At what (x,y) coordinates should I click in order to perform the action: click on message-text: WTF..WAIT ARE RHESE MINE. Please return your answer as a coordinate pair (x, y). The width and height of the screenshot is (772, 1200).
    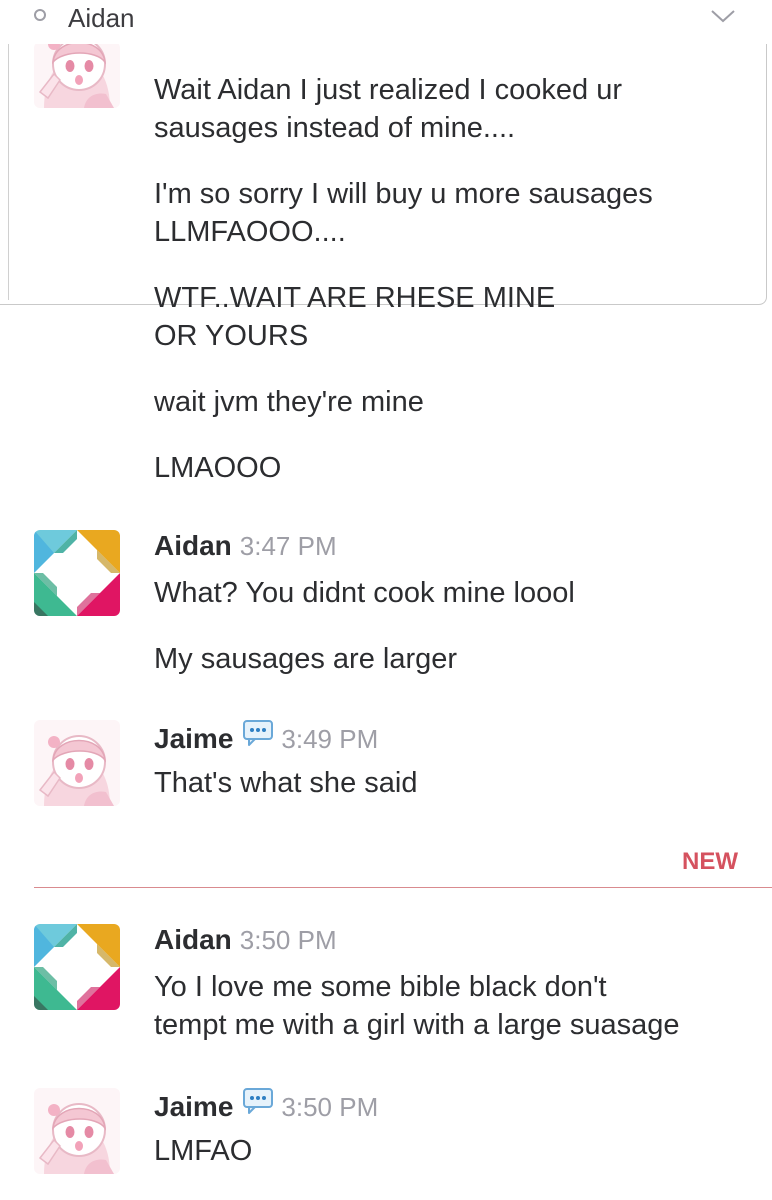
    Looking at the image, I should click on (355, 298).